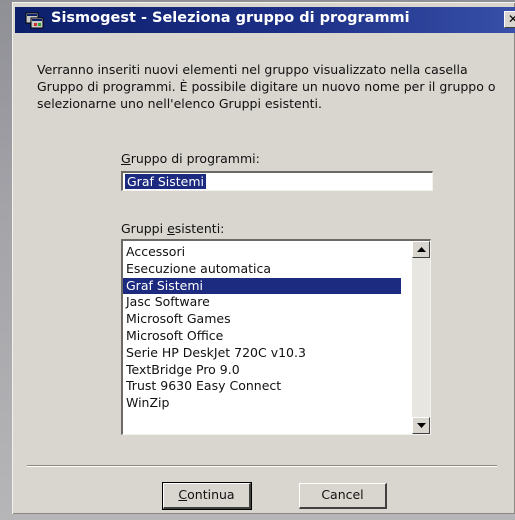 This screenshot has width=515, height=520. I want to click on list-item: Accessori, so click(262, 252).